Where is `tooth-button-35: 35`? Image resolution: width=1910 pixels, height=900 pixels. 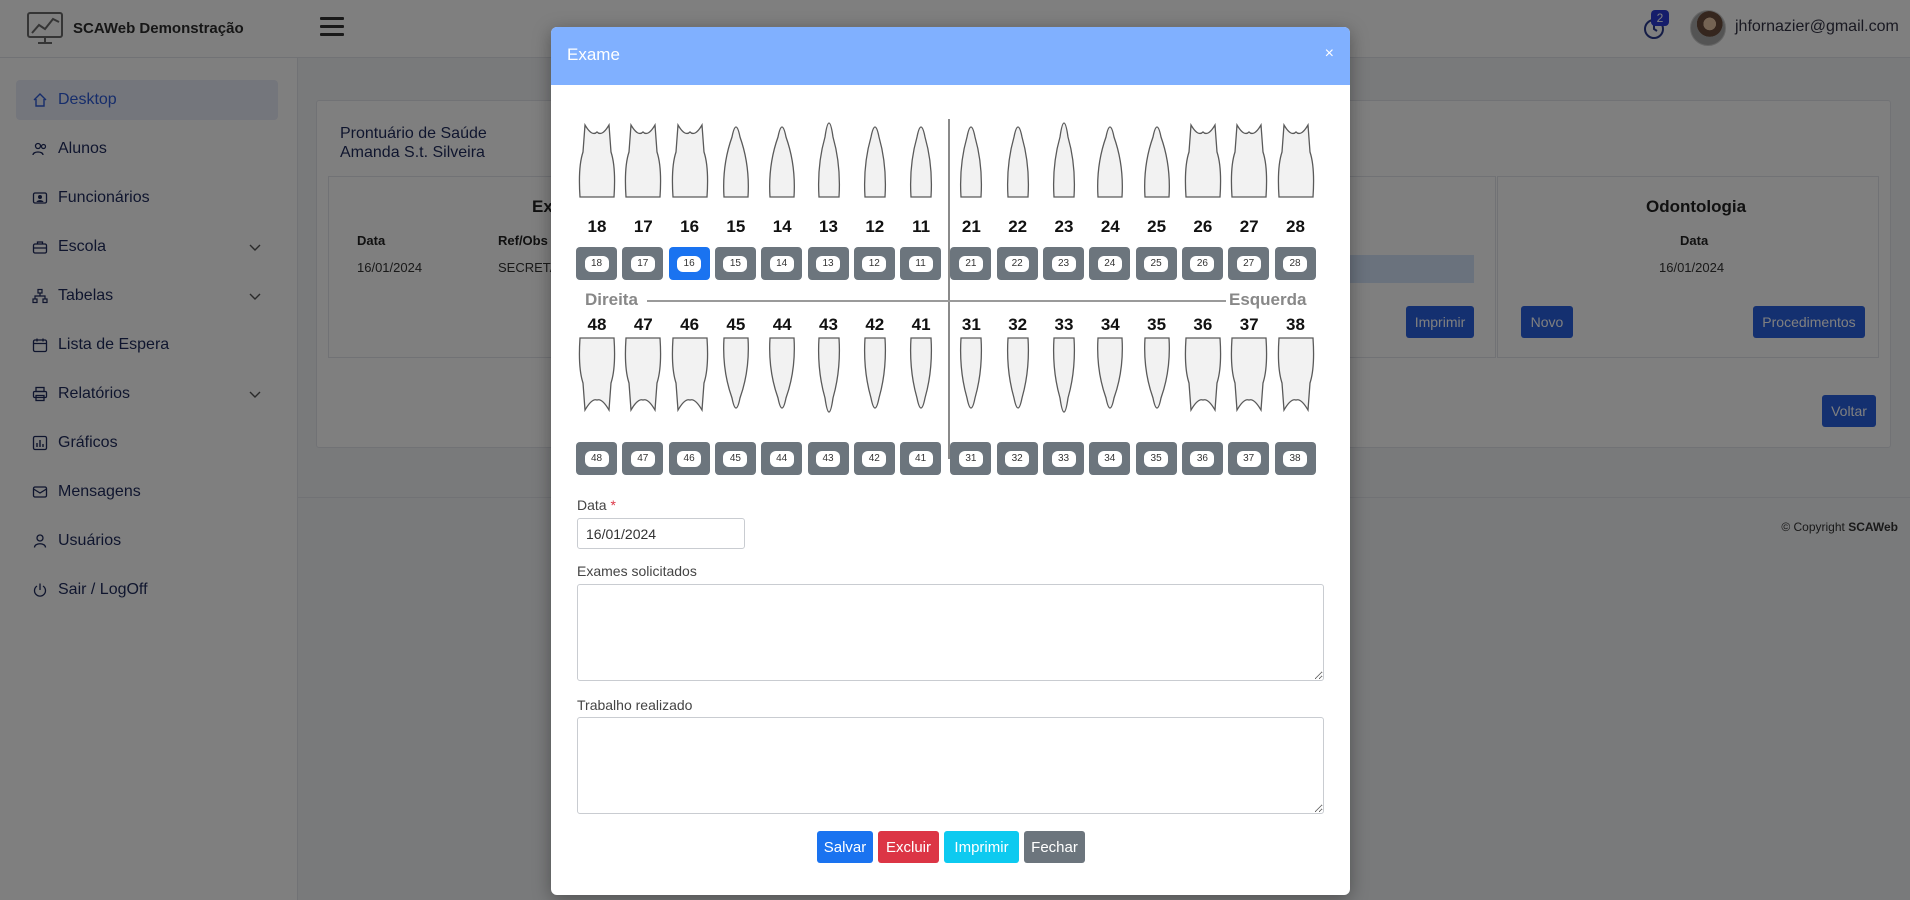
tooth-button-35: 35 is located at coordinates (1156, 458).